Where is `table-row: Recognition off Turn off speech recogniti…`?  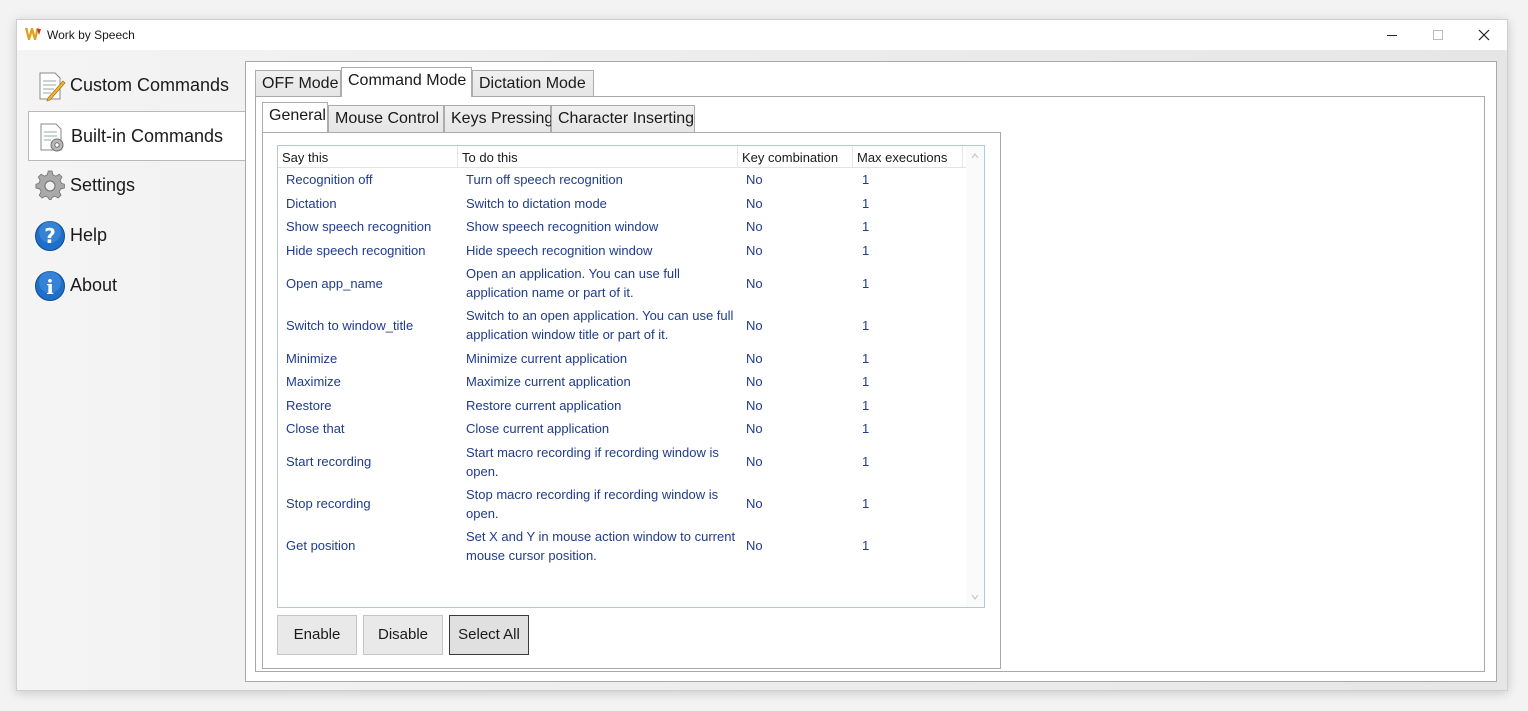
table-row: Recognition off Turn off speech recogniti… is located at coordinates (622, 180).